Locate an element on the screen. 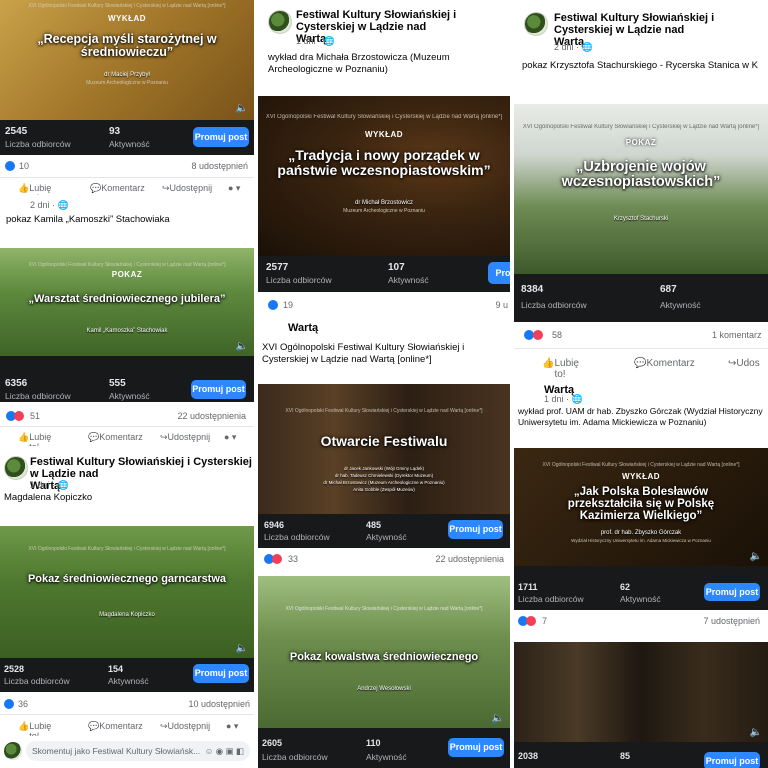 This screenshot has width=768, height=768. share-count: 8 udostępnień is located at coordinates (219, 166).